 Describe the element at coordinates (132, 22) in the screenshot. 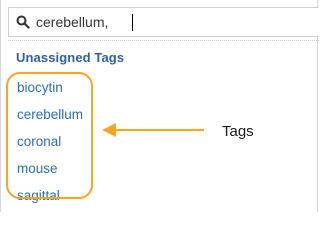

I see `text-caret` at that location.